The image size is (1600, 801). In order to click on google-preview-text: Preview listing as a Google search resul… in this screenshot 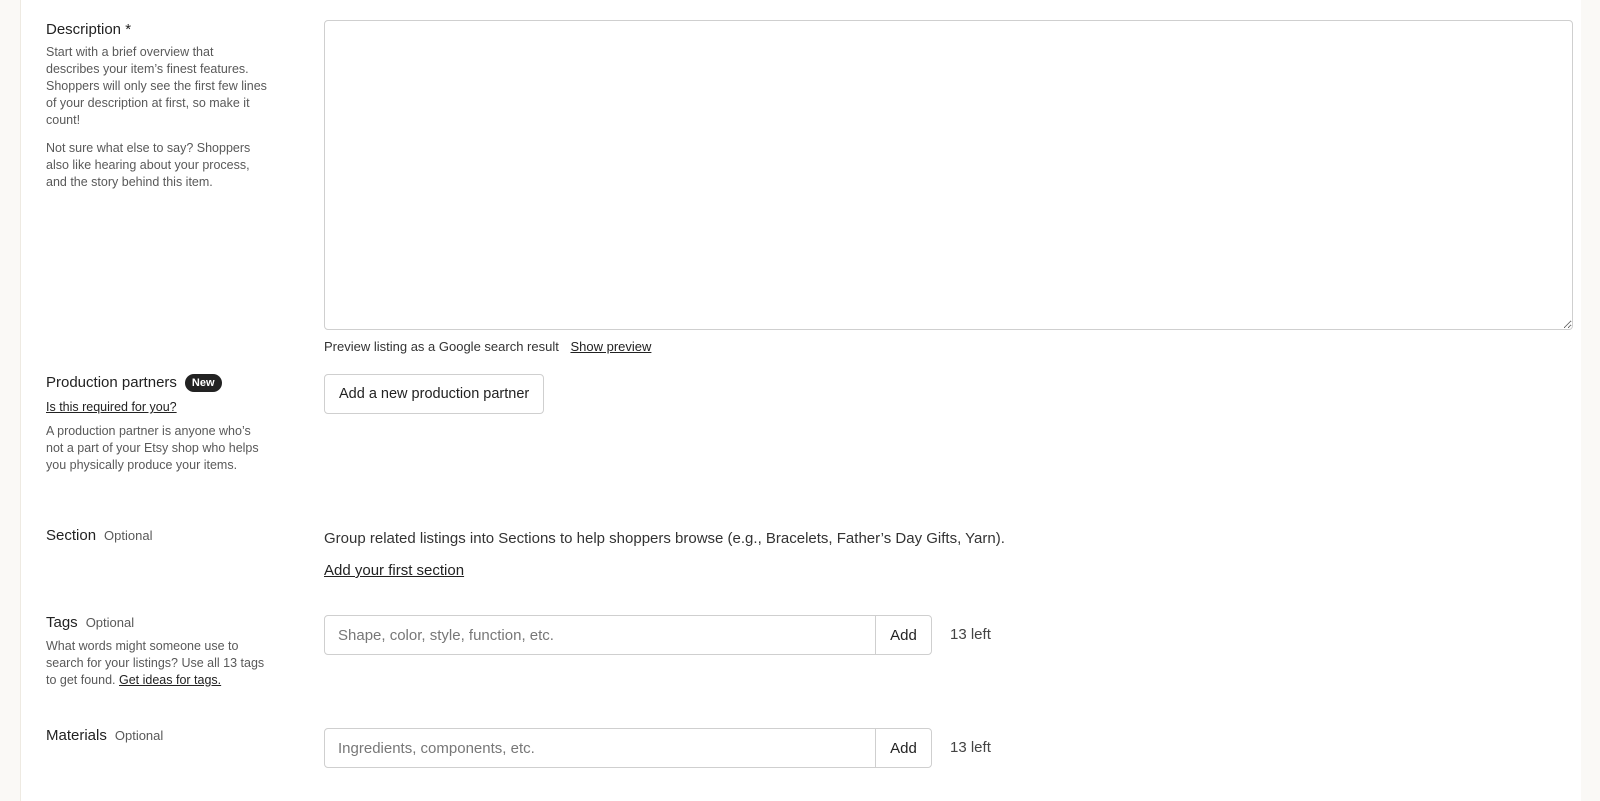, I will do `click(441, 346)`.